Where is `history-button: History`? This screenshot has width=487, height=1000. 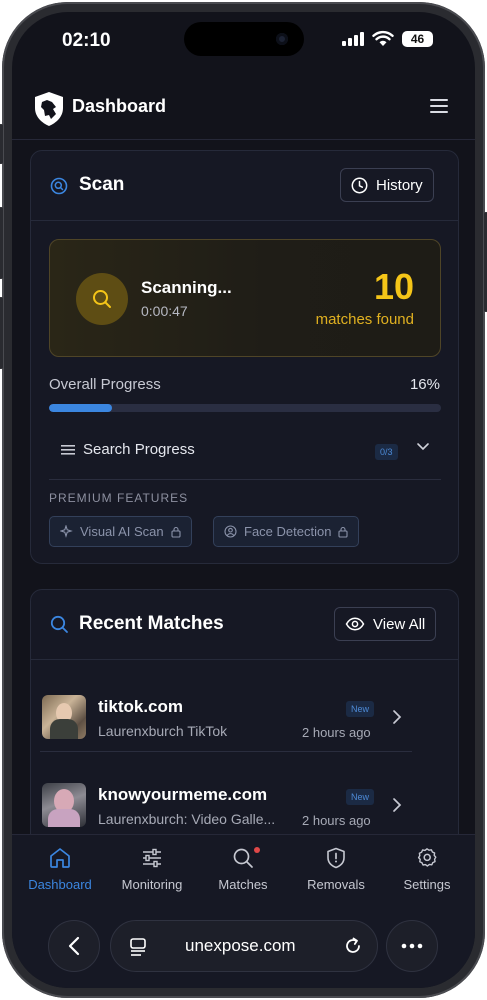
history-button: History is located at coordinates (387, 185).